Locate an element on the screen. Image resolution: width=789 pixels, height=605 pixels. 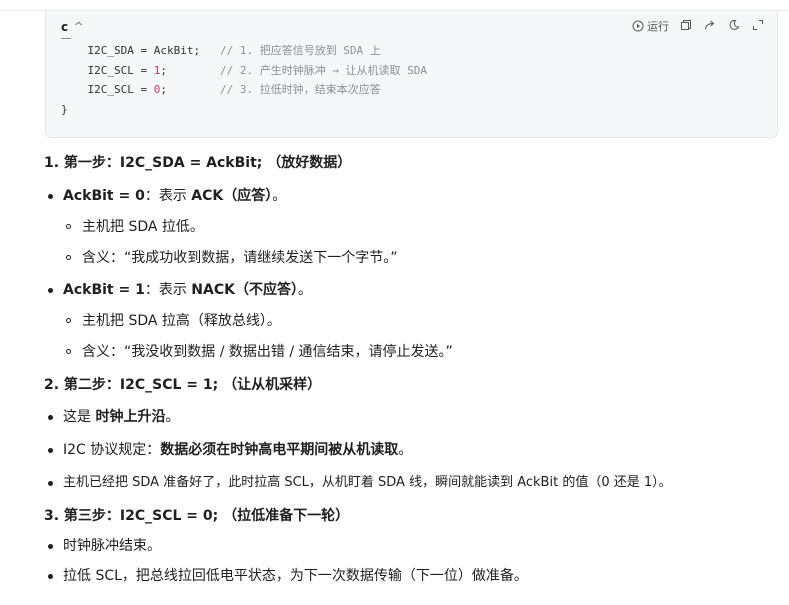
share-icon is located at coordinates (710, 26).